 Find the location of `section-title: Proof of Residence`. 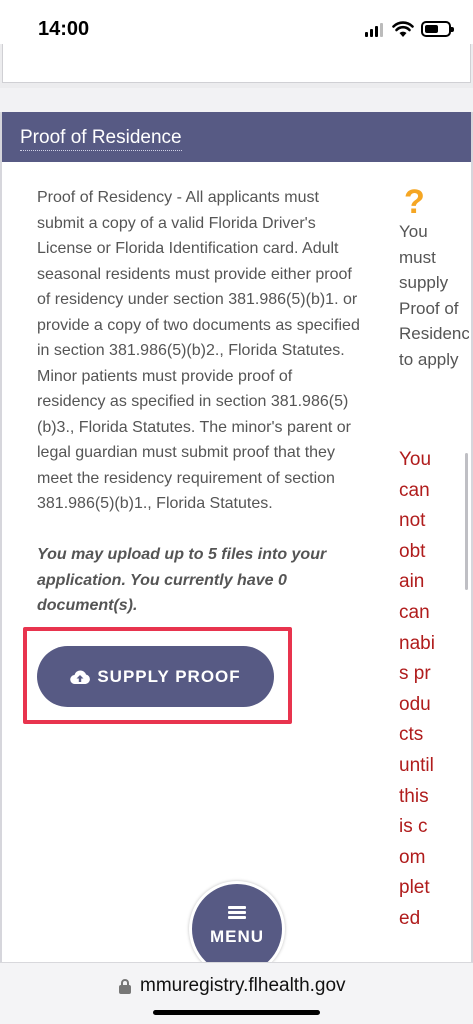

section-title: Proof of Residence is located at coordinates (101, 139).